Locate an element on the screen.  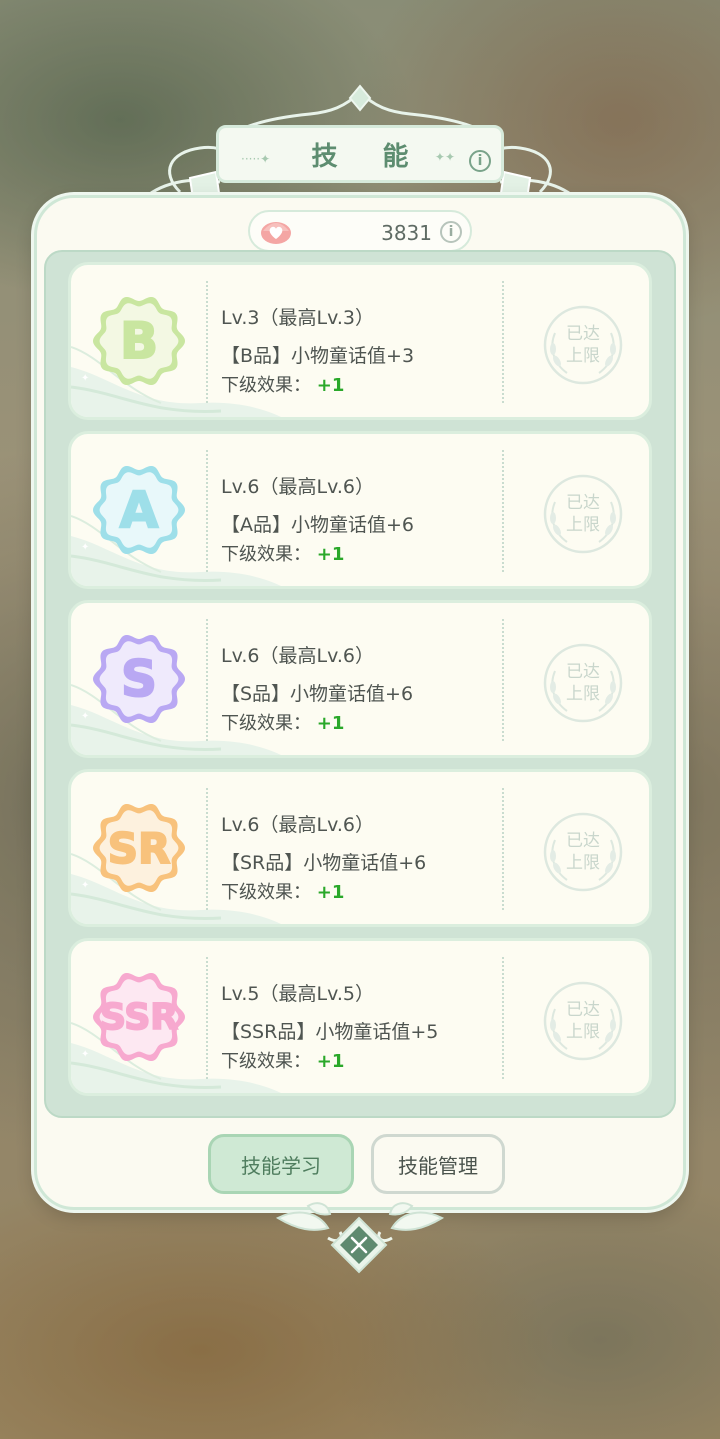
skill-card-a: ✦ A Lv.6（最高Lv.6） 【A品】小物童话值+6 下级效果： +1 已达 上限 is located at coordinates (360, 510).